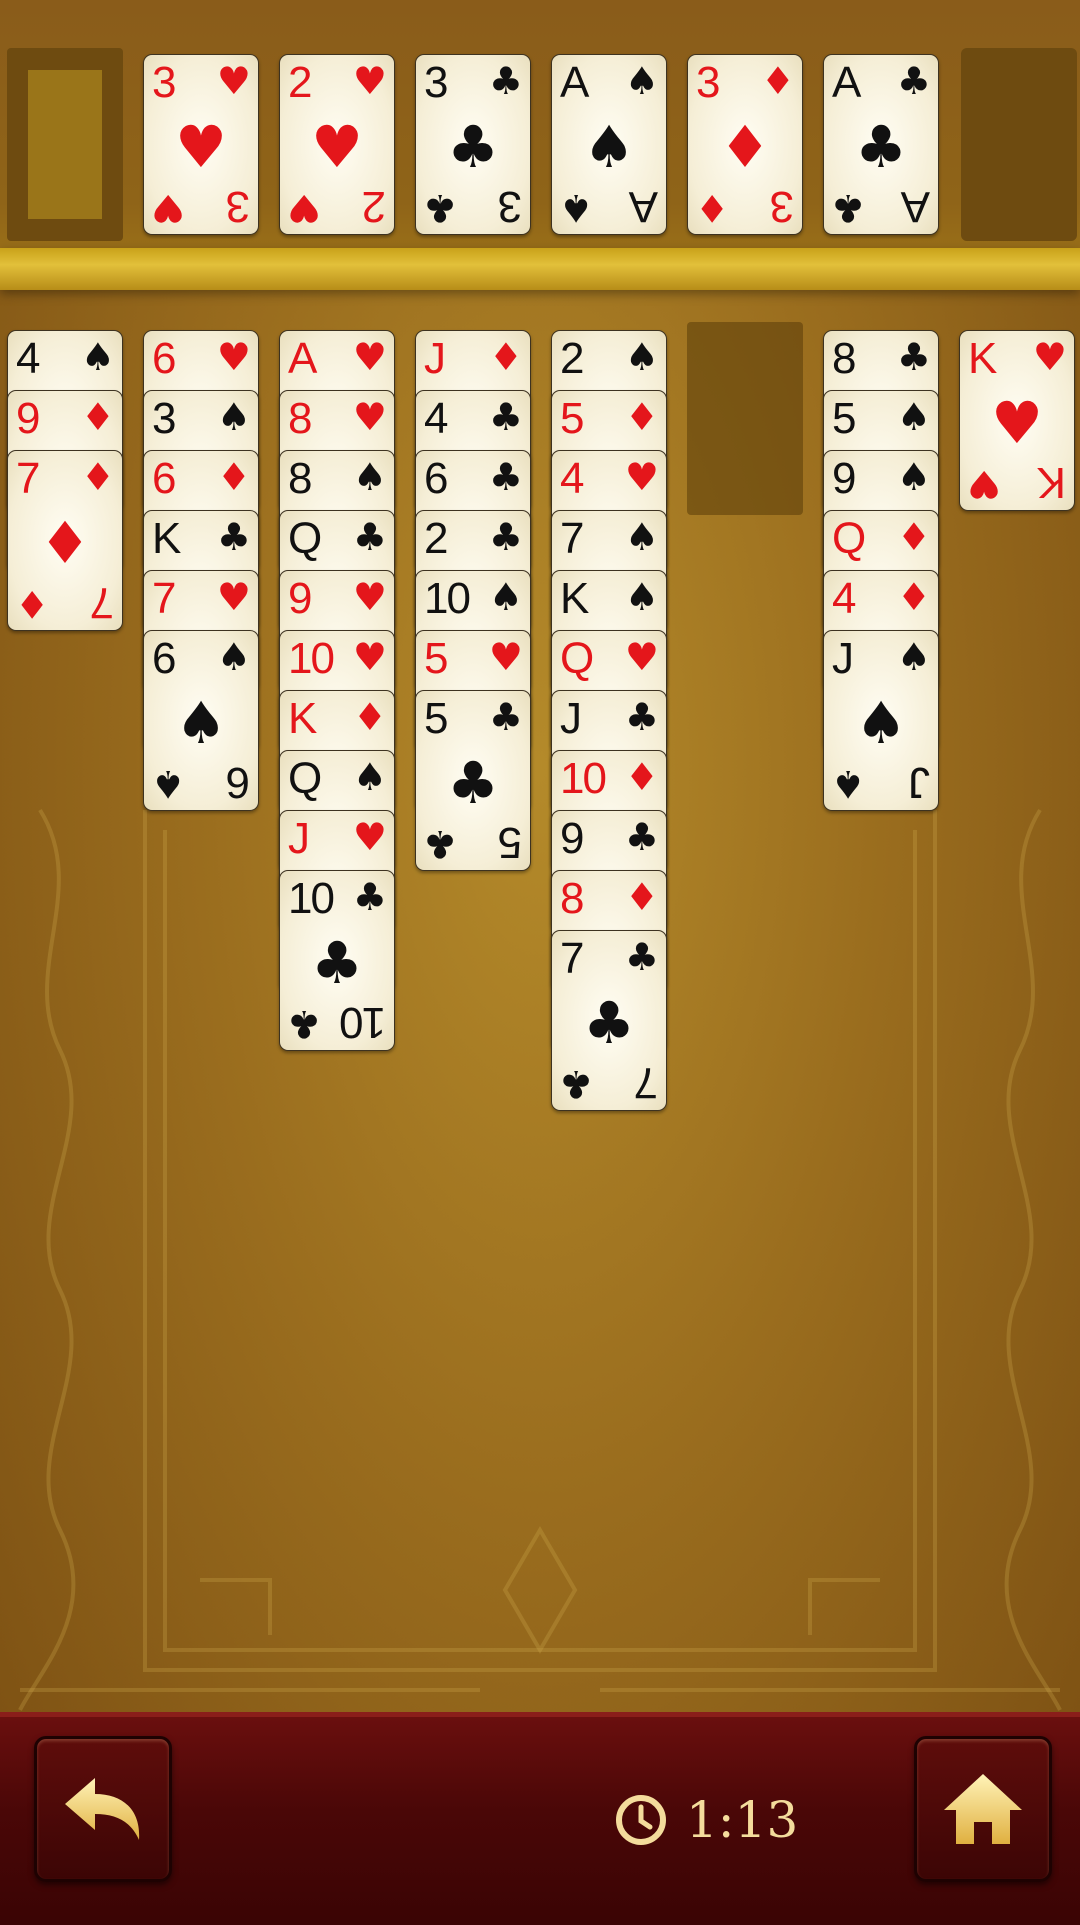 Image resolution: width=1080 pixels, height=1925 pixels. I want to click on playing-card: 6 ♠ ♠ 6 ♠, so click(201, 720).